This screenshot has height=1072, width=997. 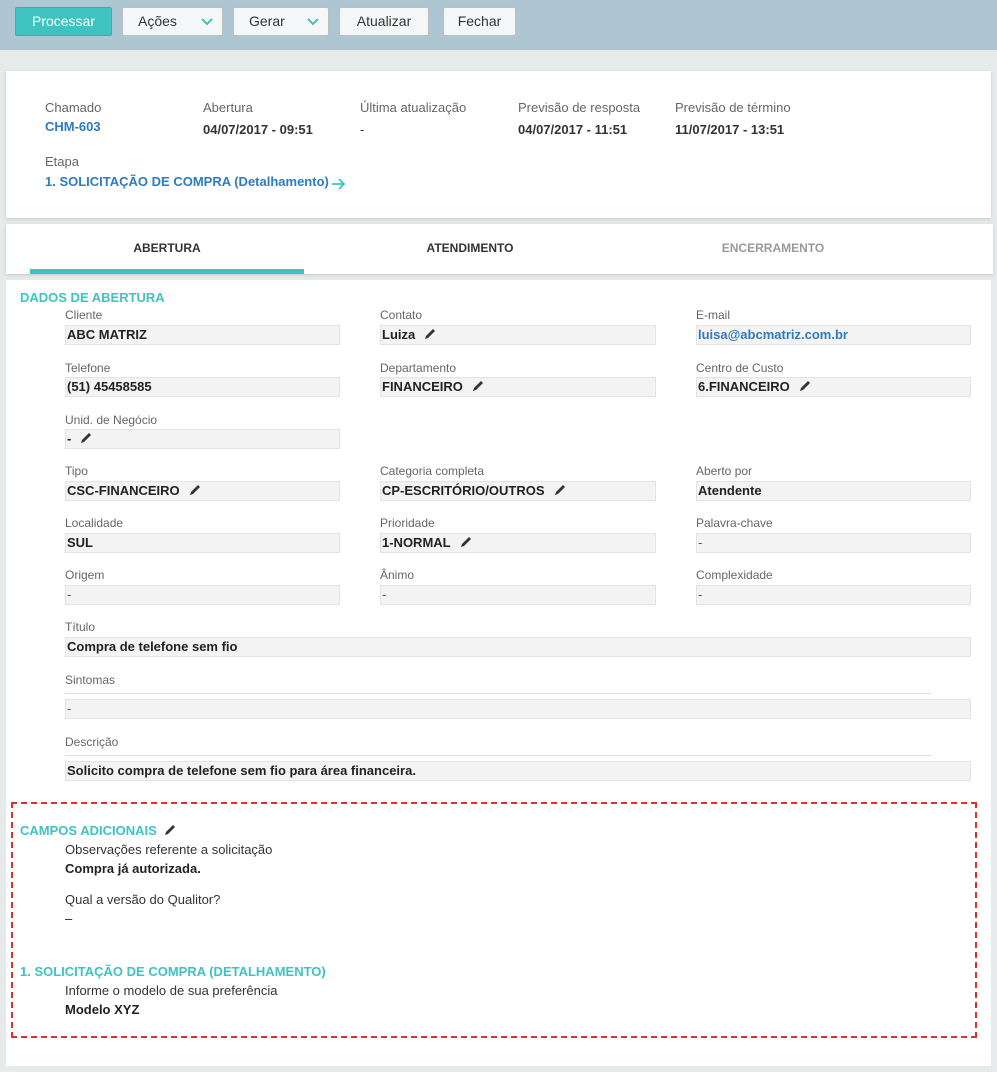 What do you see at coordinates (384, 594) in the screenshot?
I see `animo-value: -` at bounding box center [384, 594].